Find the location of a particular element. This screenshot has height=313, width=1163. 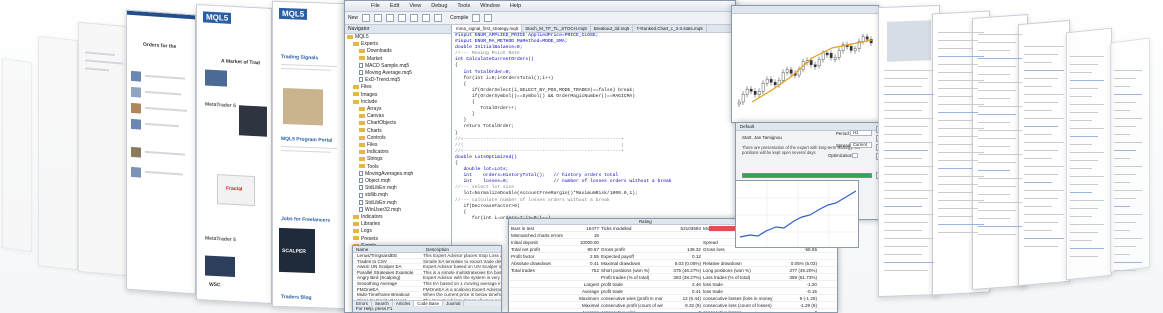

menu-tools: Tools is located at coordinates (463, 7).